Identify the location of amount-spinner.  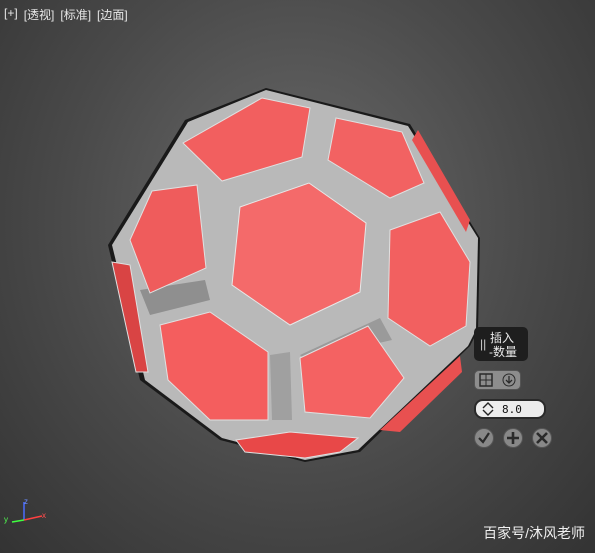
(510, 409).